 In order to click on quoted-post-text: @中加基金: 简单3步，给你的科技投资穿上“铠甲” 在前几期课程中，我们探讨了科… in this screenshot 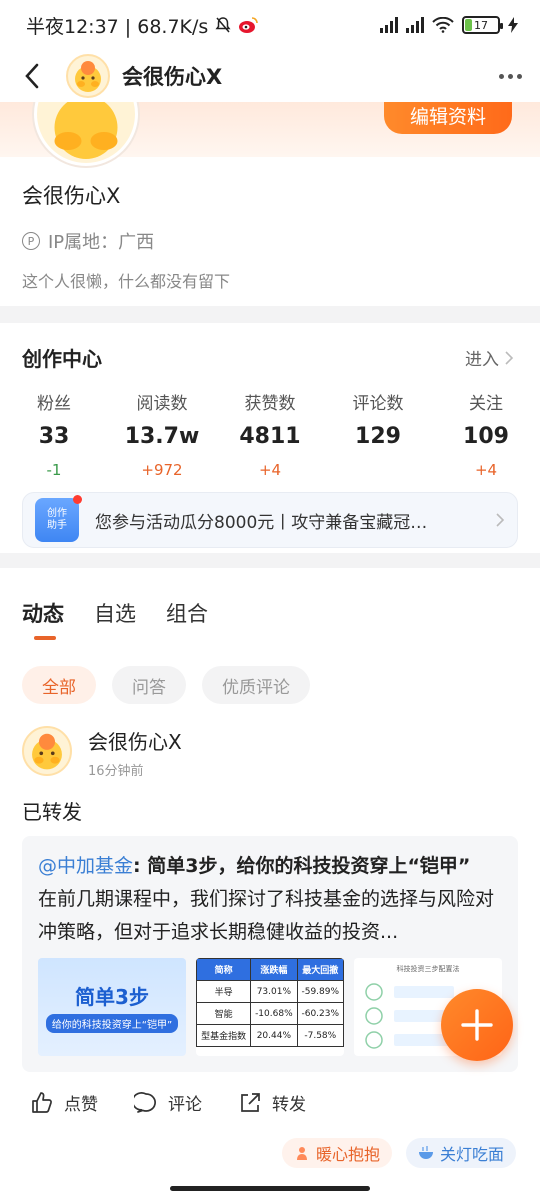, I will do `click(270, 899)`.